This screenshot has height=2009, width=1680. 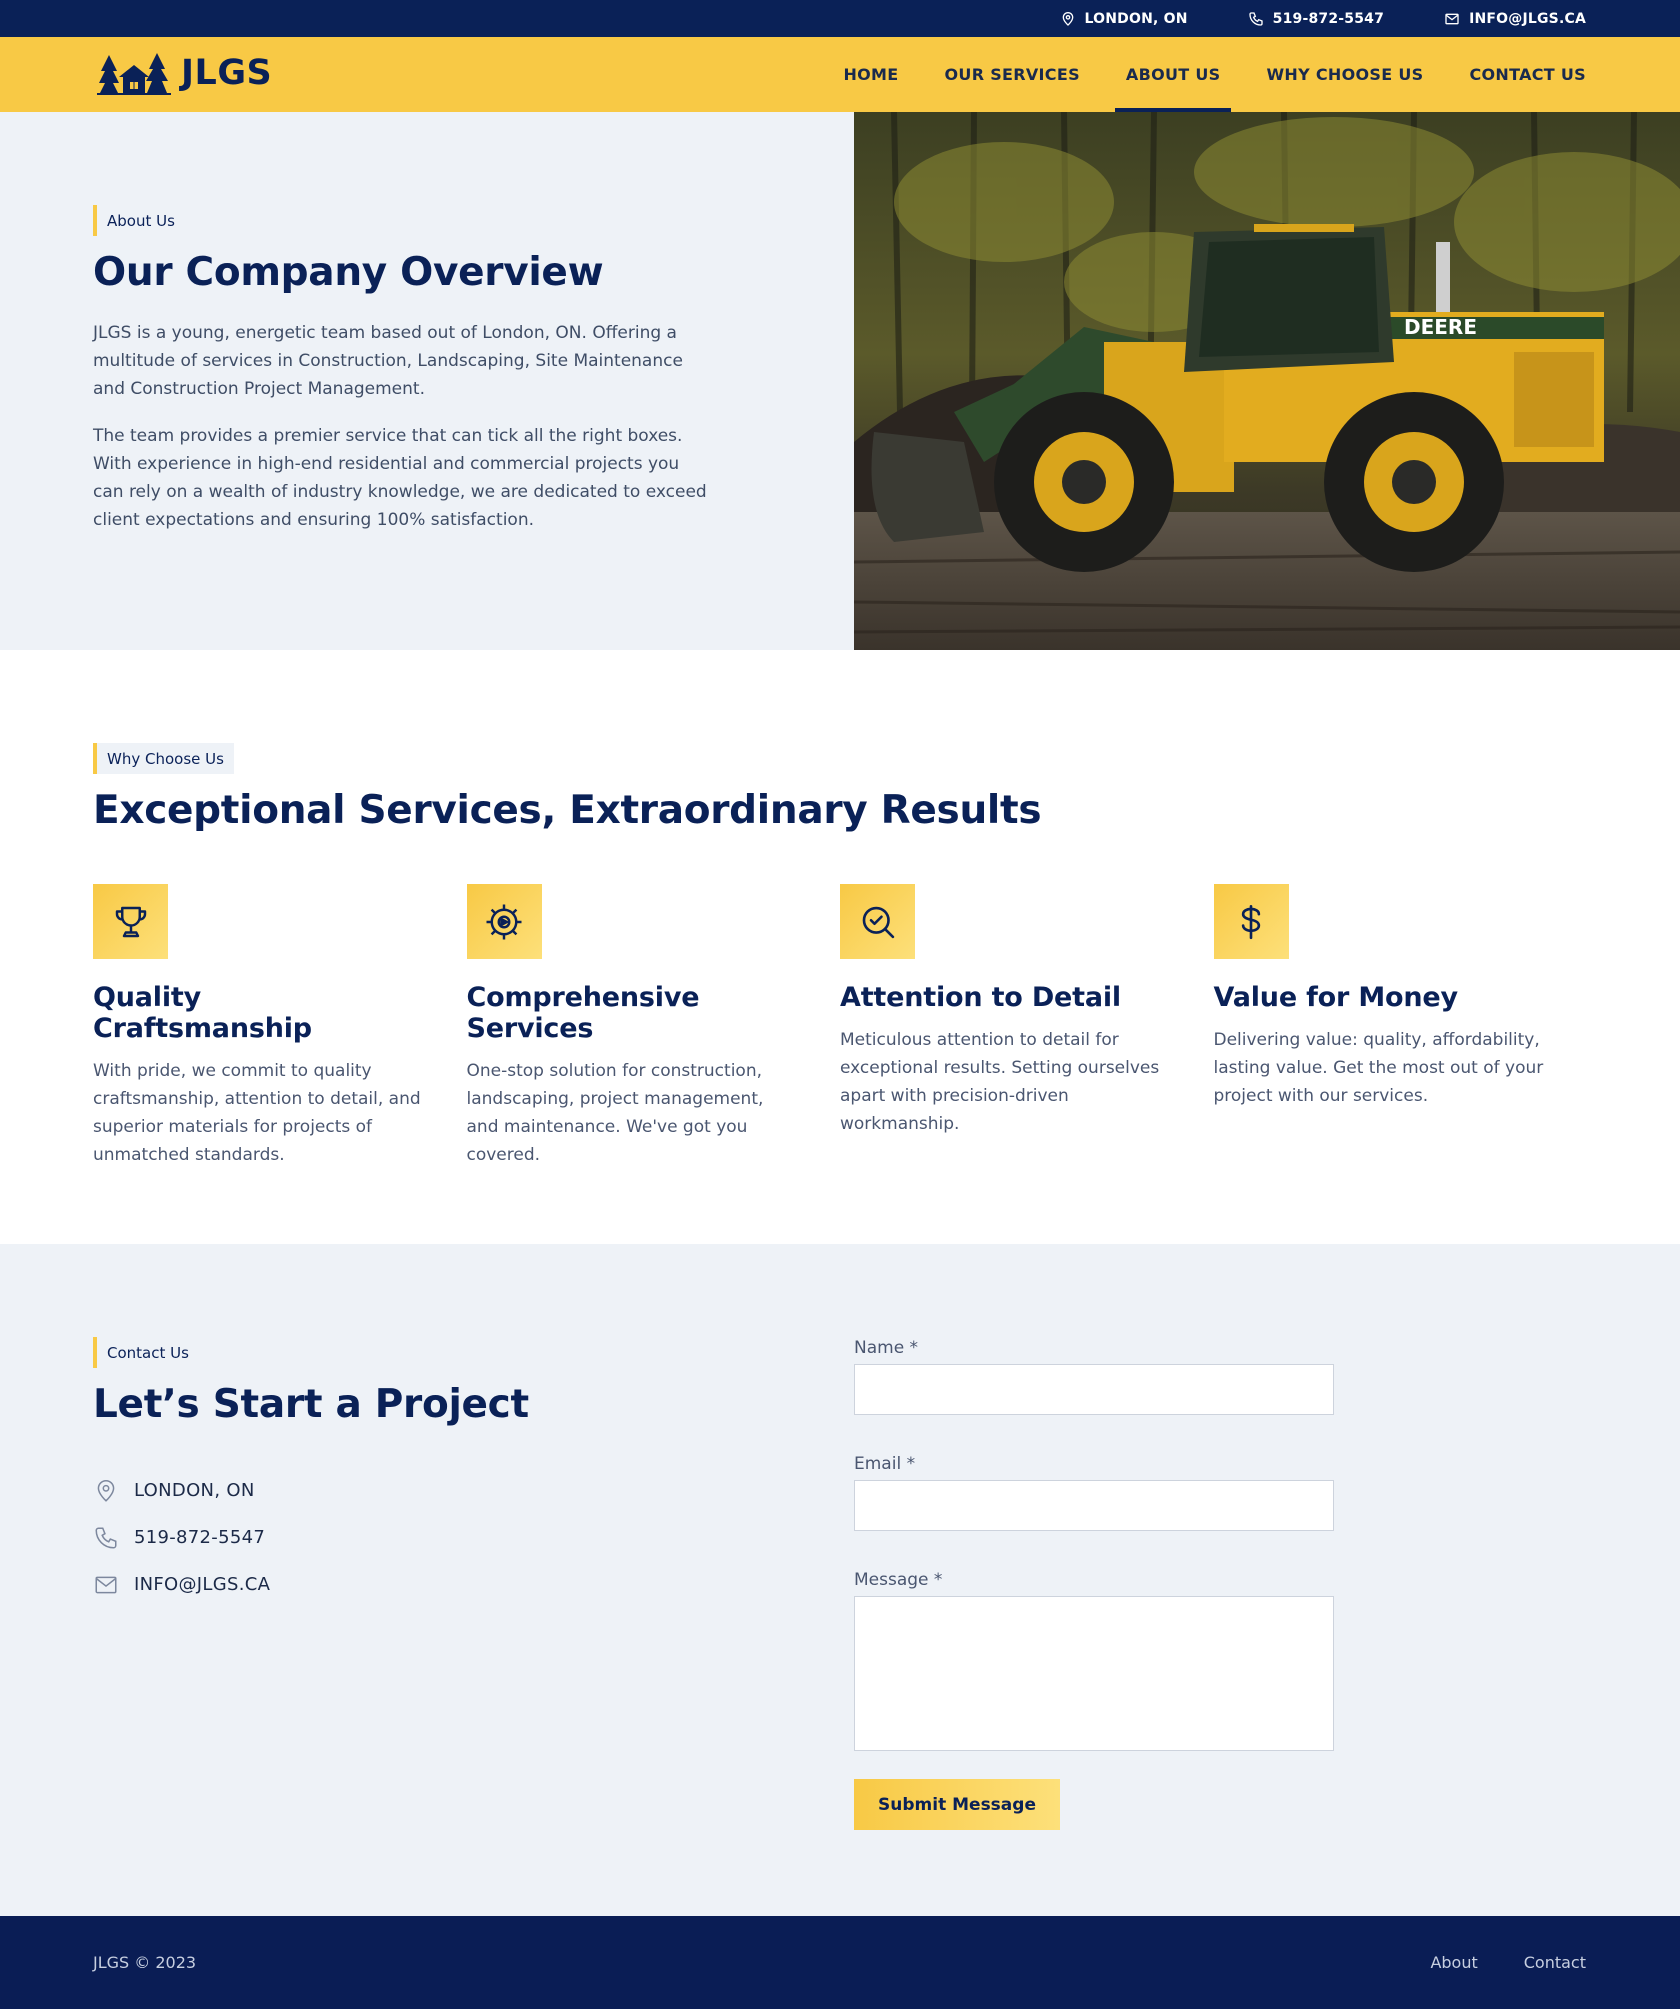 What do you see at coordinates (1094, 1505) in the screenshot?
I see `email-input` at bounding box center [1094, 1505].